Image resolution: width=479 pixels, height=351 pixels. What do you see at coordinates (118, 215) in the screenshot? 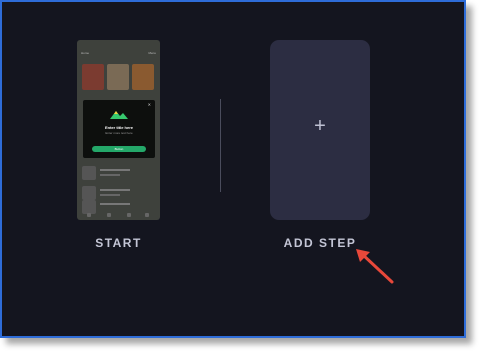
I see `thumbnail-bottom-nav` at bounding box center [118, 215].